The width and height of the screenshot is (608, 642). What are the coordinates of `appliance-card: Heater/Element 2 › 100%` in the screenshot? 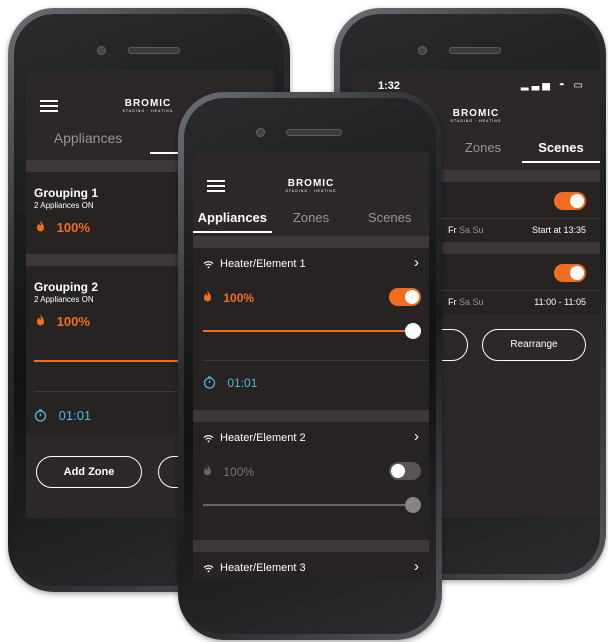 It's located at (311, 481).